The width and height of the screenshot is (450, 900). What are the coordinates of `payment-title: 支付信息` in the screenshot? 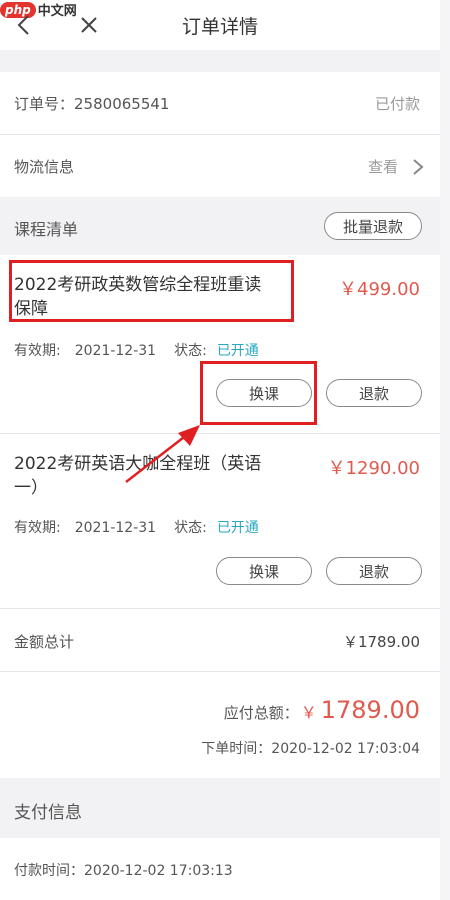 It's located at (48, 813).